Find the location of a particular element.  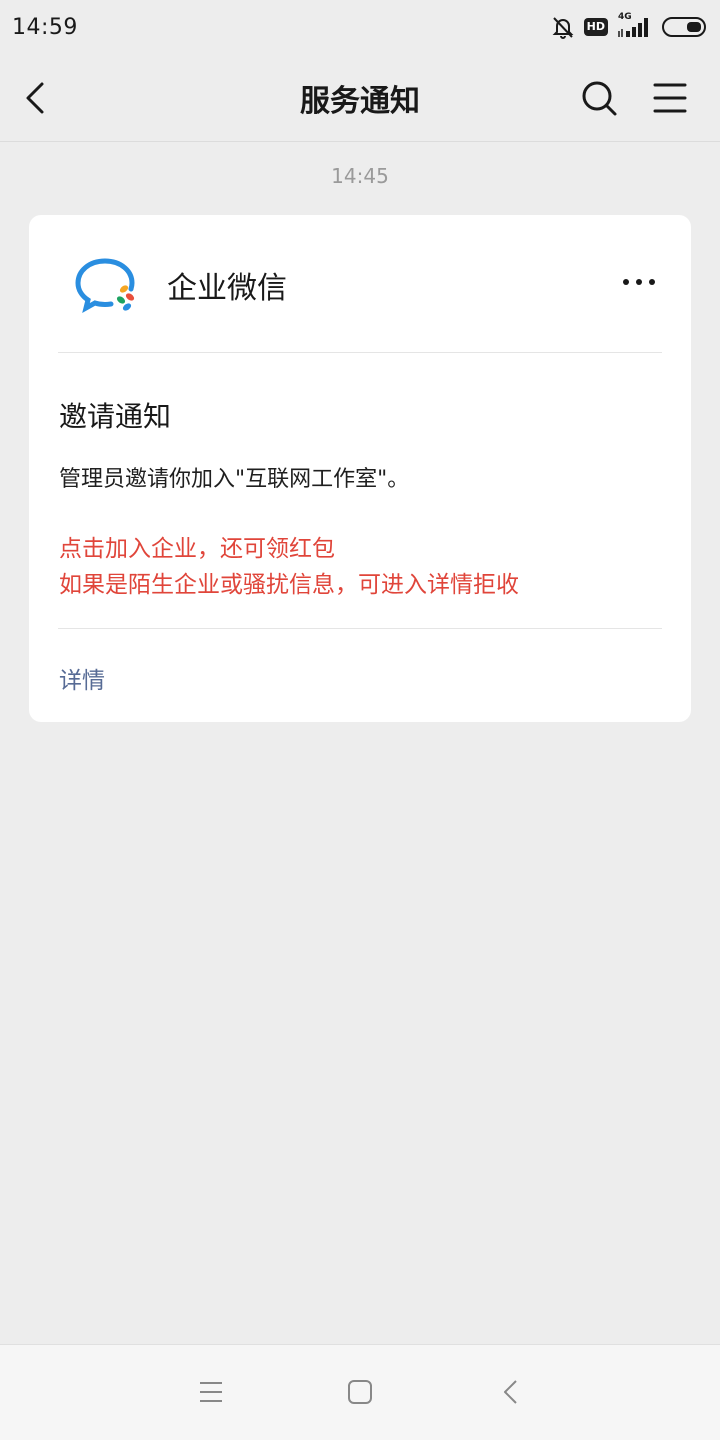

wecom-logo-icon is located at coordinates (105, 284).